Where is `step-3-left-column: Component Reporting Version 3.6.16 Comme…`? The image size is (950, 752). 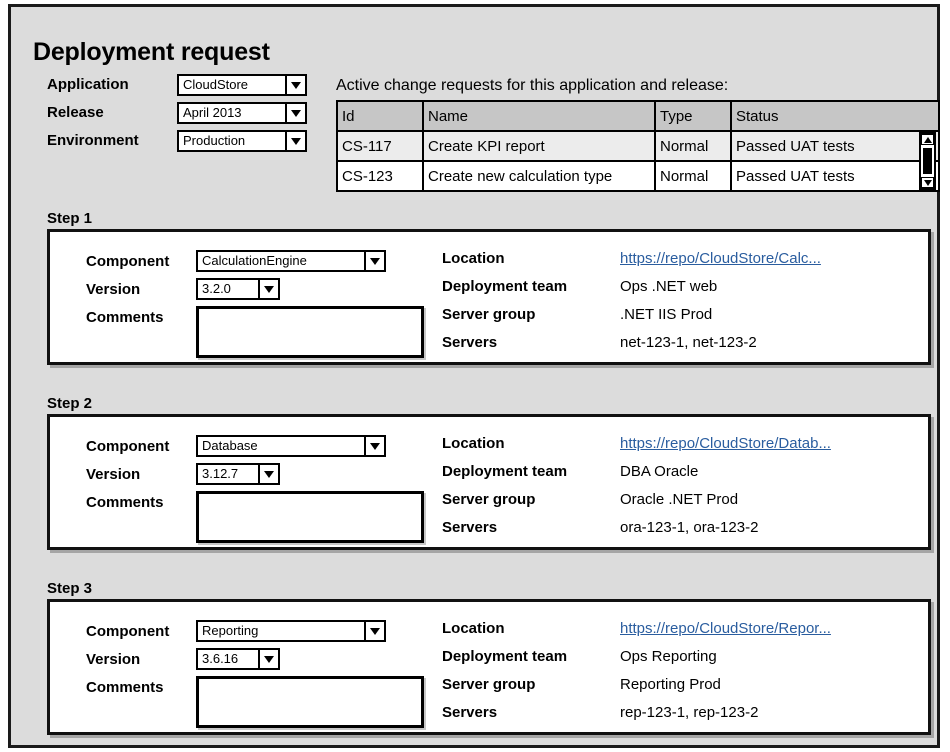
step-3-left-column: Component Reporting Version 3.6.16 Comme… is located at coordinates (255, 674).